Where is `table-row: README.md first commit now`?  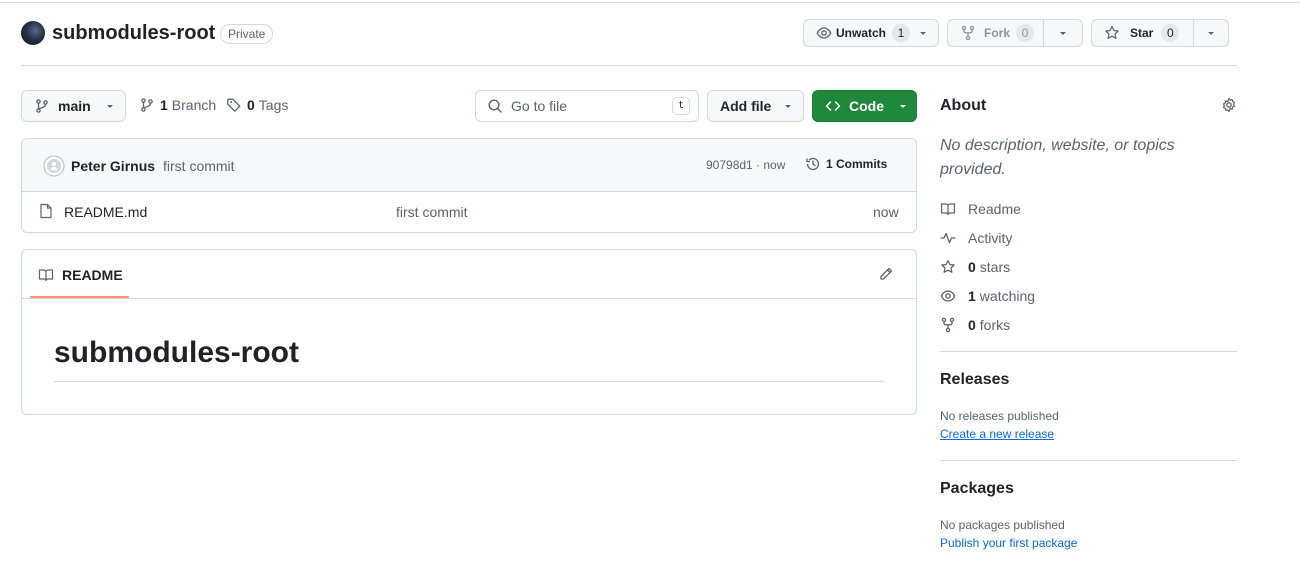
table-row: README.md first commit now is located at coordinates (469, 212).